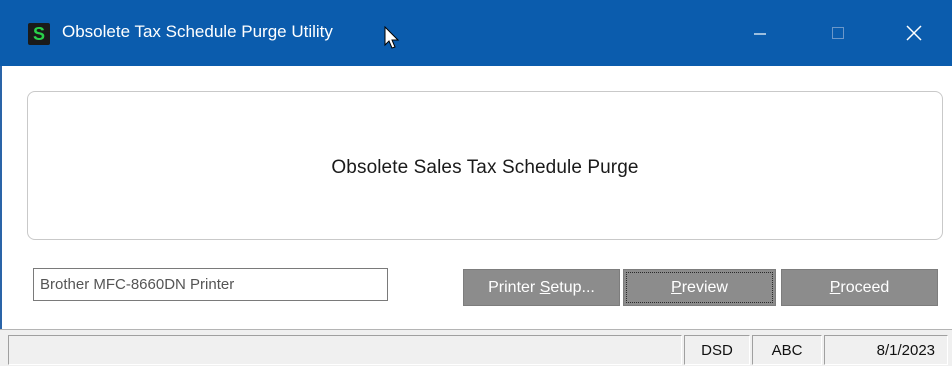  What do you see at coordinates (1, 216) in the screenshot?
I see `window-left-border` at bounding box center [1, 216].